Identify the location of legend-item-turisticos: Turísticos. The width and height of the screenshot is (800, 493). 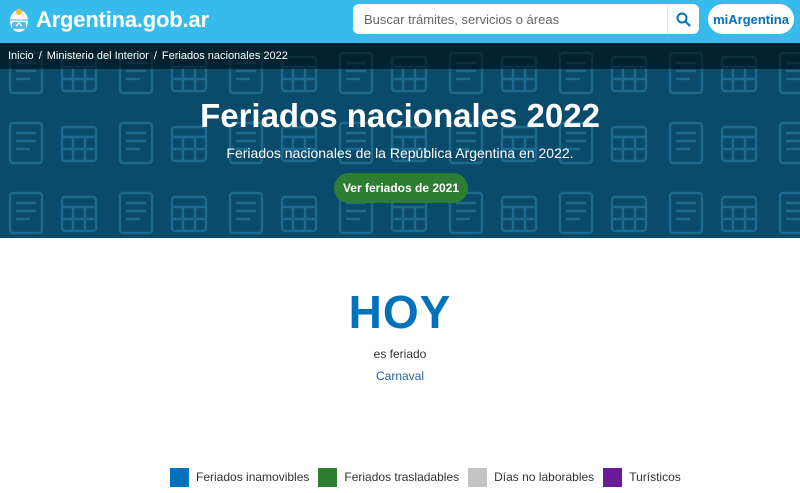
(642, 477).